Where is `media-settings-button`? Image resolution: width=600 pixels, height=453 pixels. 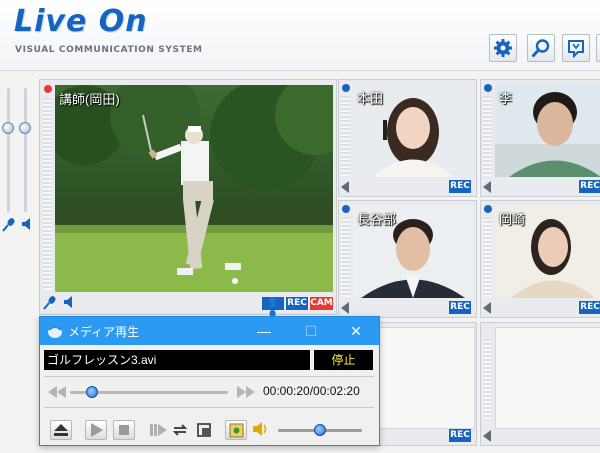 media-settings-button is located at coordinates (236, 430).